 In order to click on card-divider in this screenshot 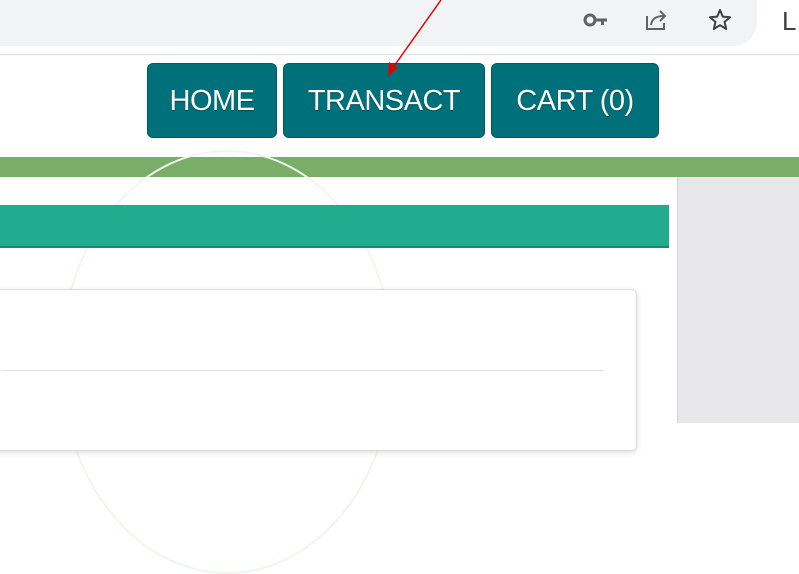, I will do `click(302, 370)`.